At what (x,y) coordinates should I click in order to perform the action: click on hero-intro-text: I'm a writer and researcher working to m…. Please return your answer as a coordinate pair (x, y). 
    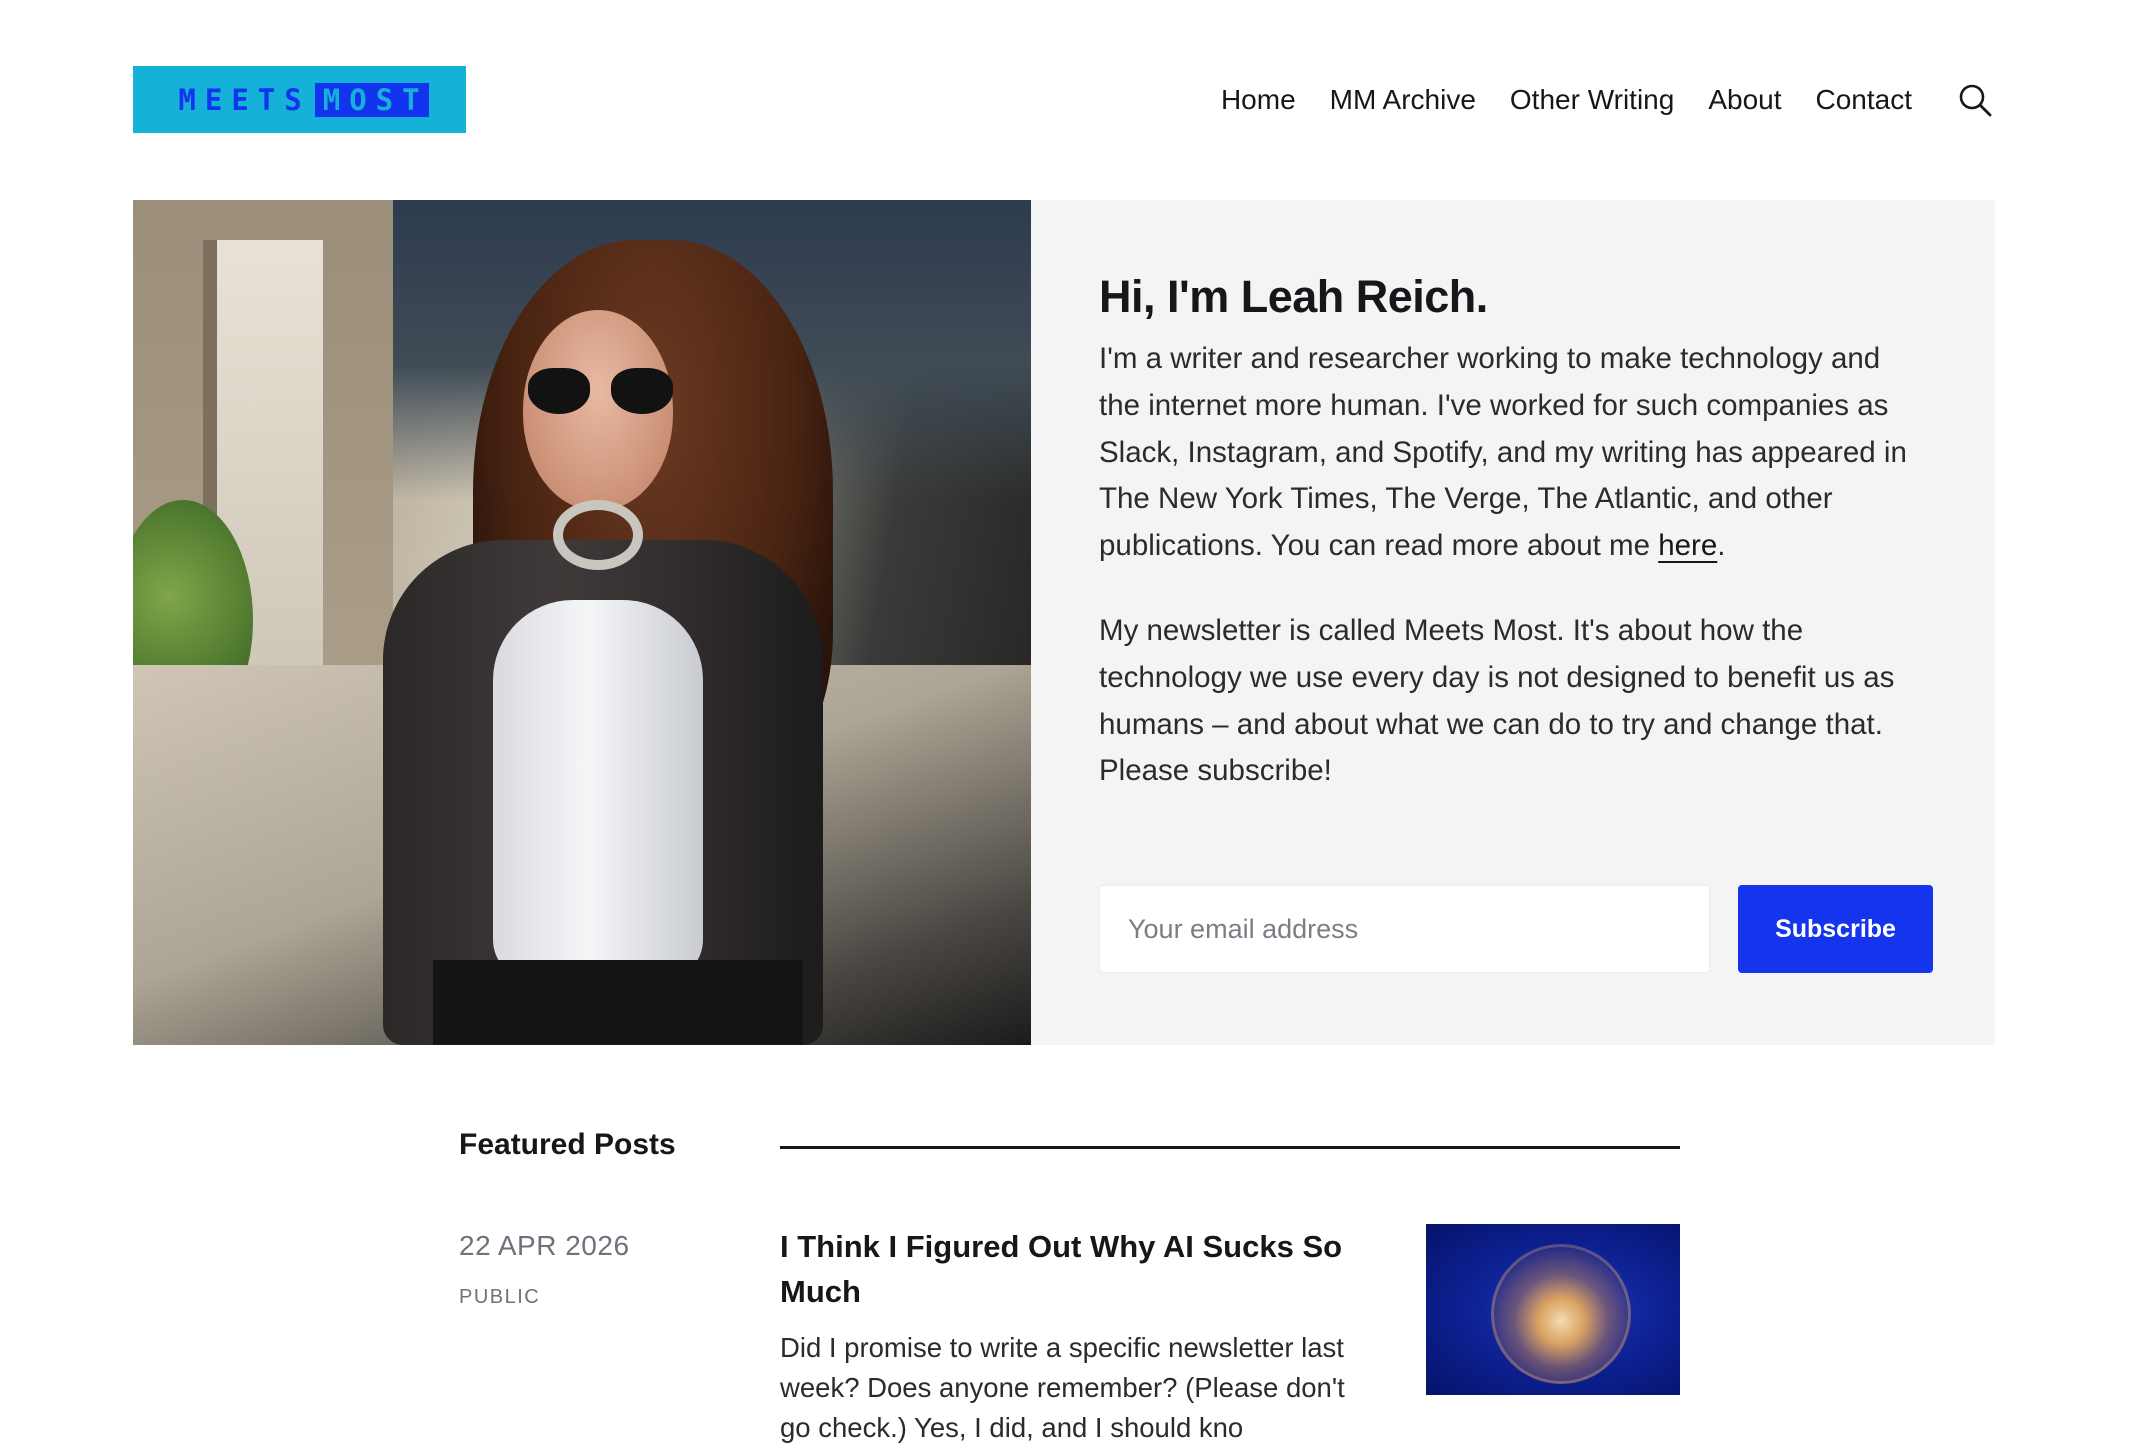
    Looking at the image, I should click on (1503, 452).